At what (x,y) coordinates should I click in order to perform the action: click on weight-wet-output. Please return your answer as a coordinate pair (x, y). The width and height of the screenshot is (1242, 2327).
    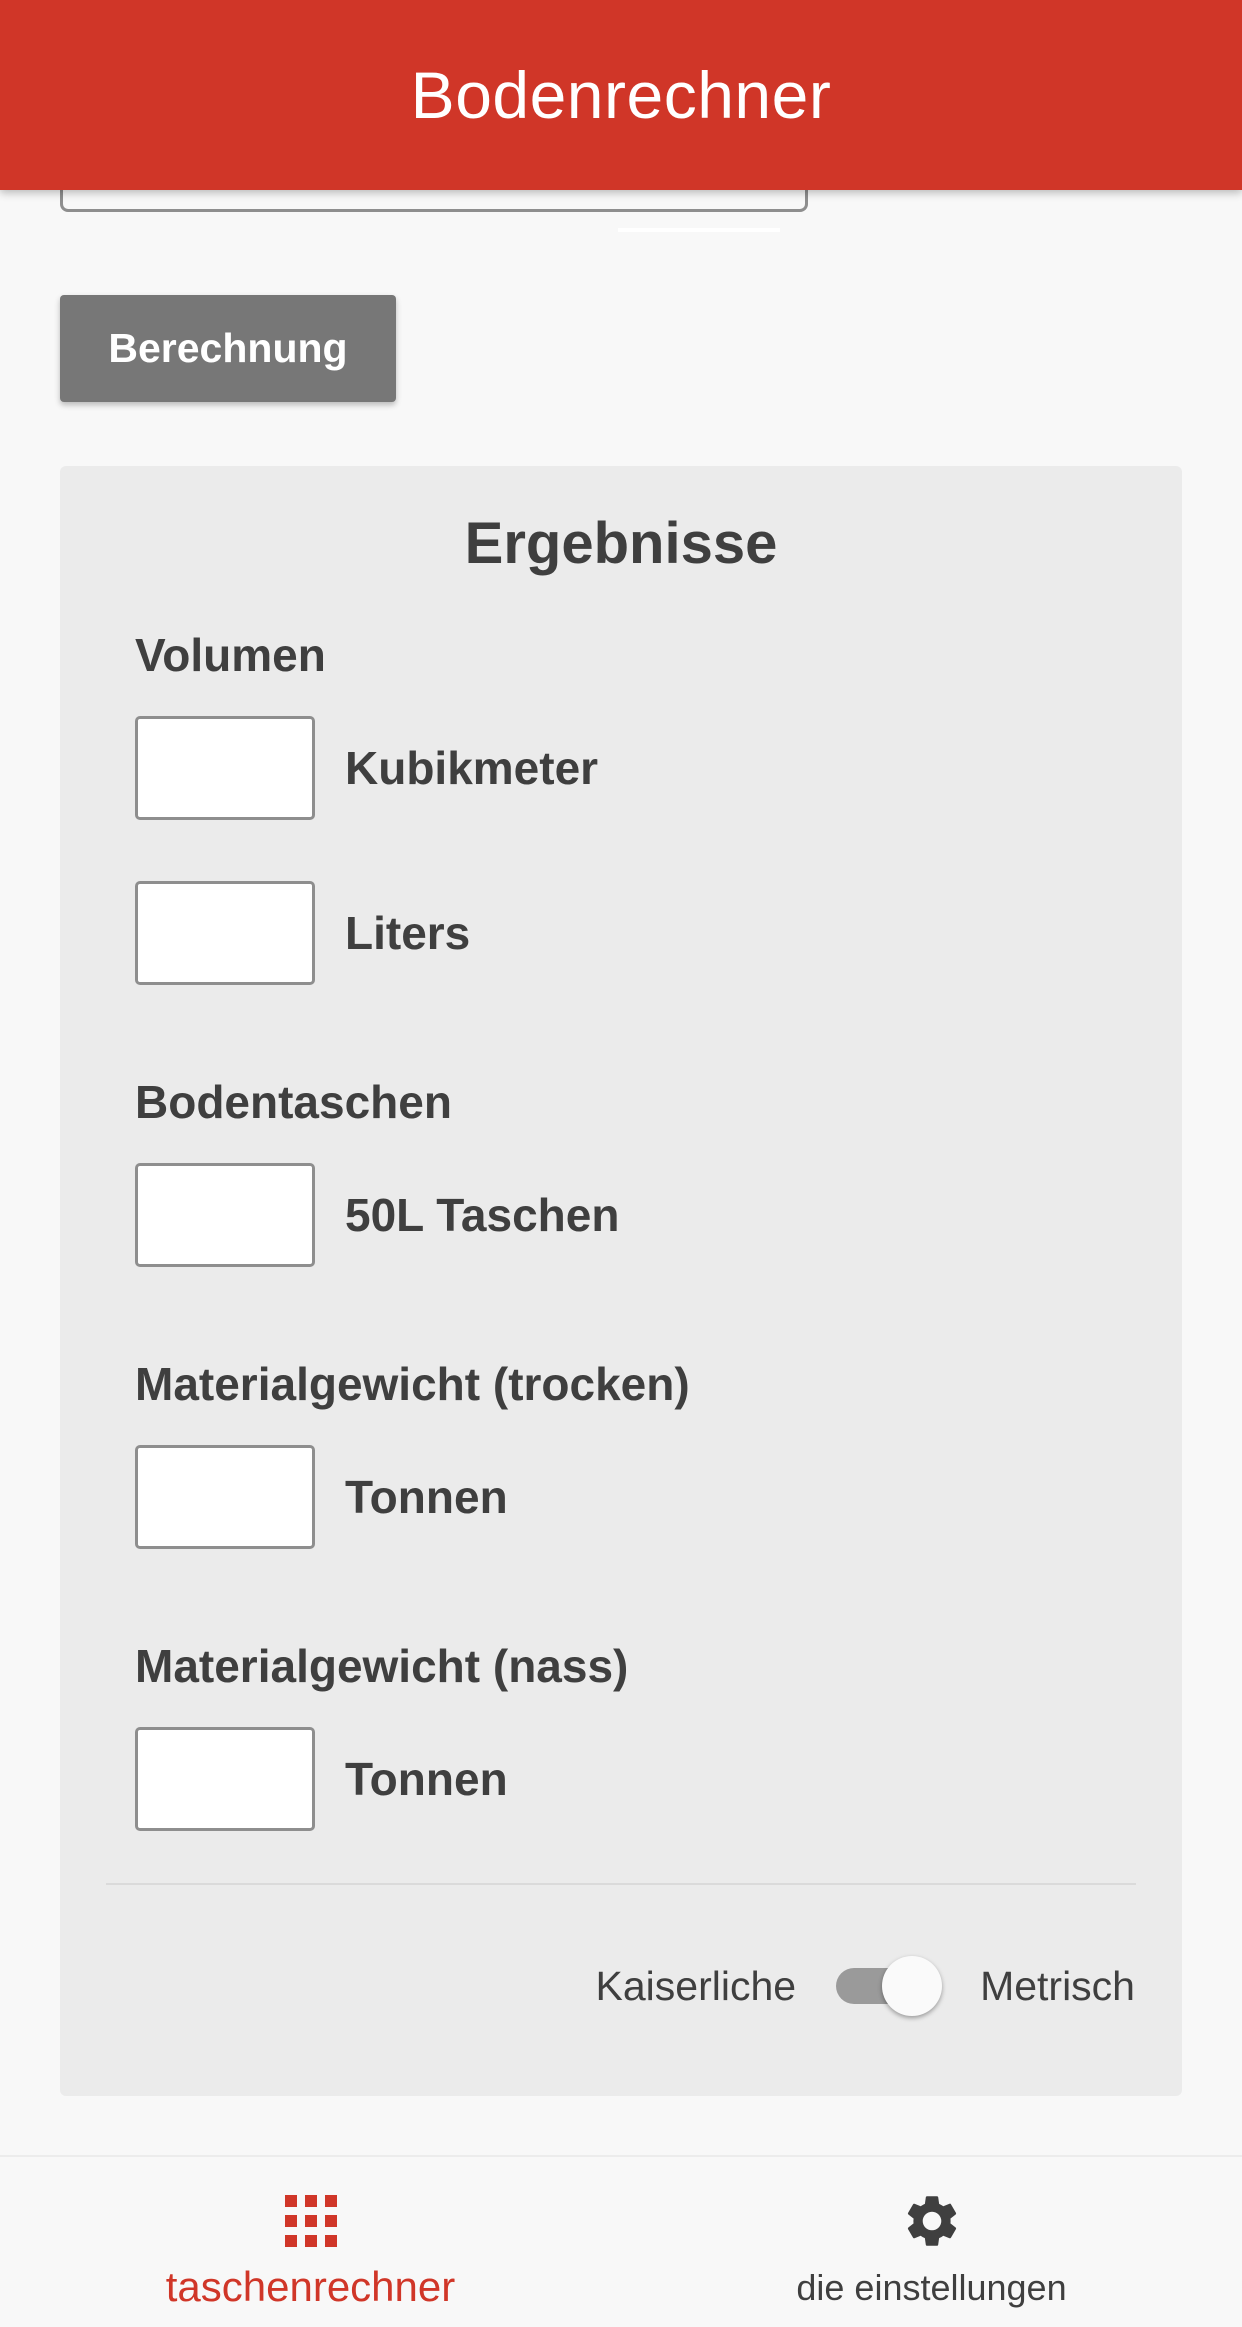
    Looking at the image, I should click on (225, 1779).